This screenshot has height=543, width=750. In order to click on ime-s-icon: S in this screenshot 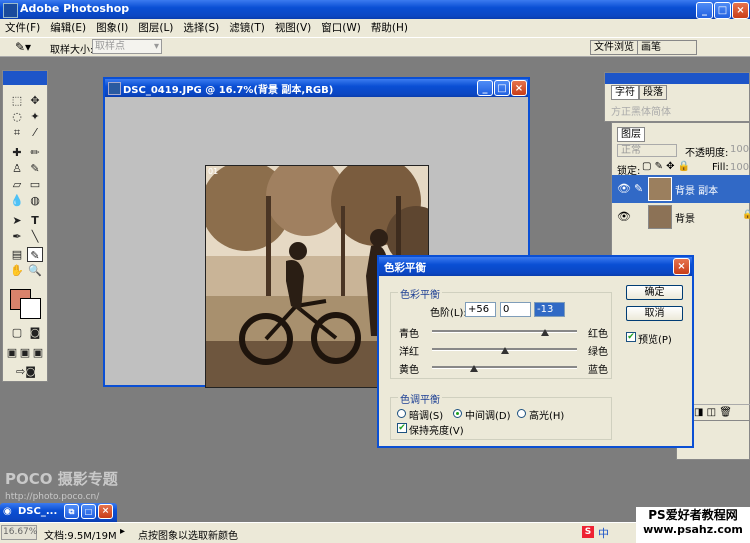, I will do `click(588, 532)`.